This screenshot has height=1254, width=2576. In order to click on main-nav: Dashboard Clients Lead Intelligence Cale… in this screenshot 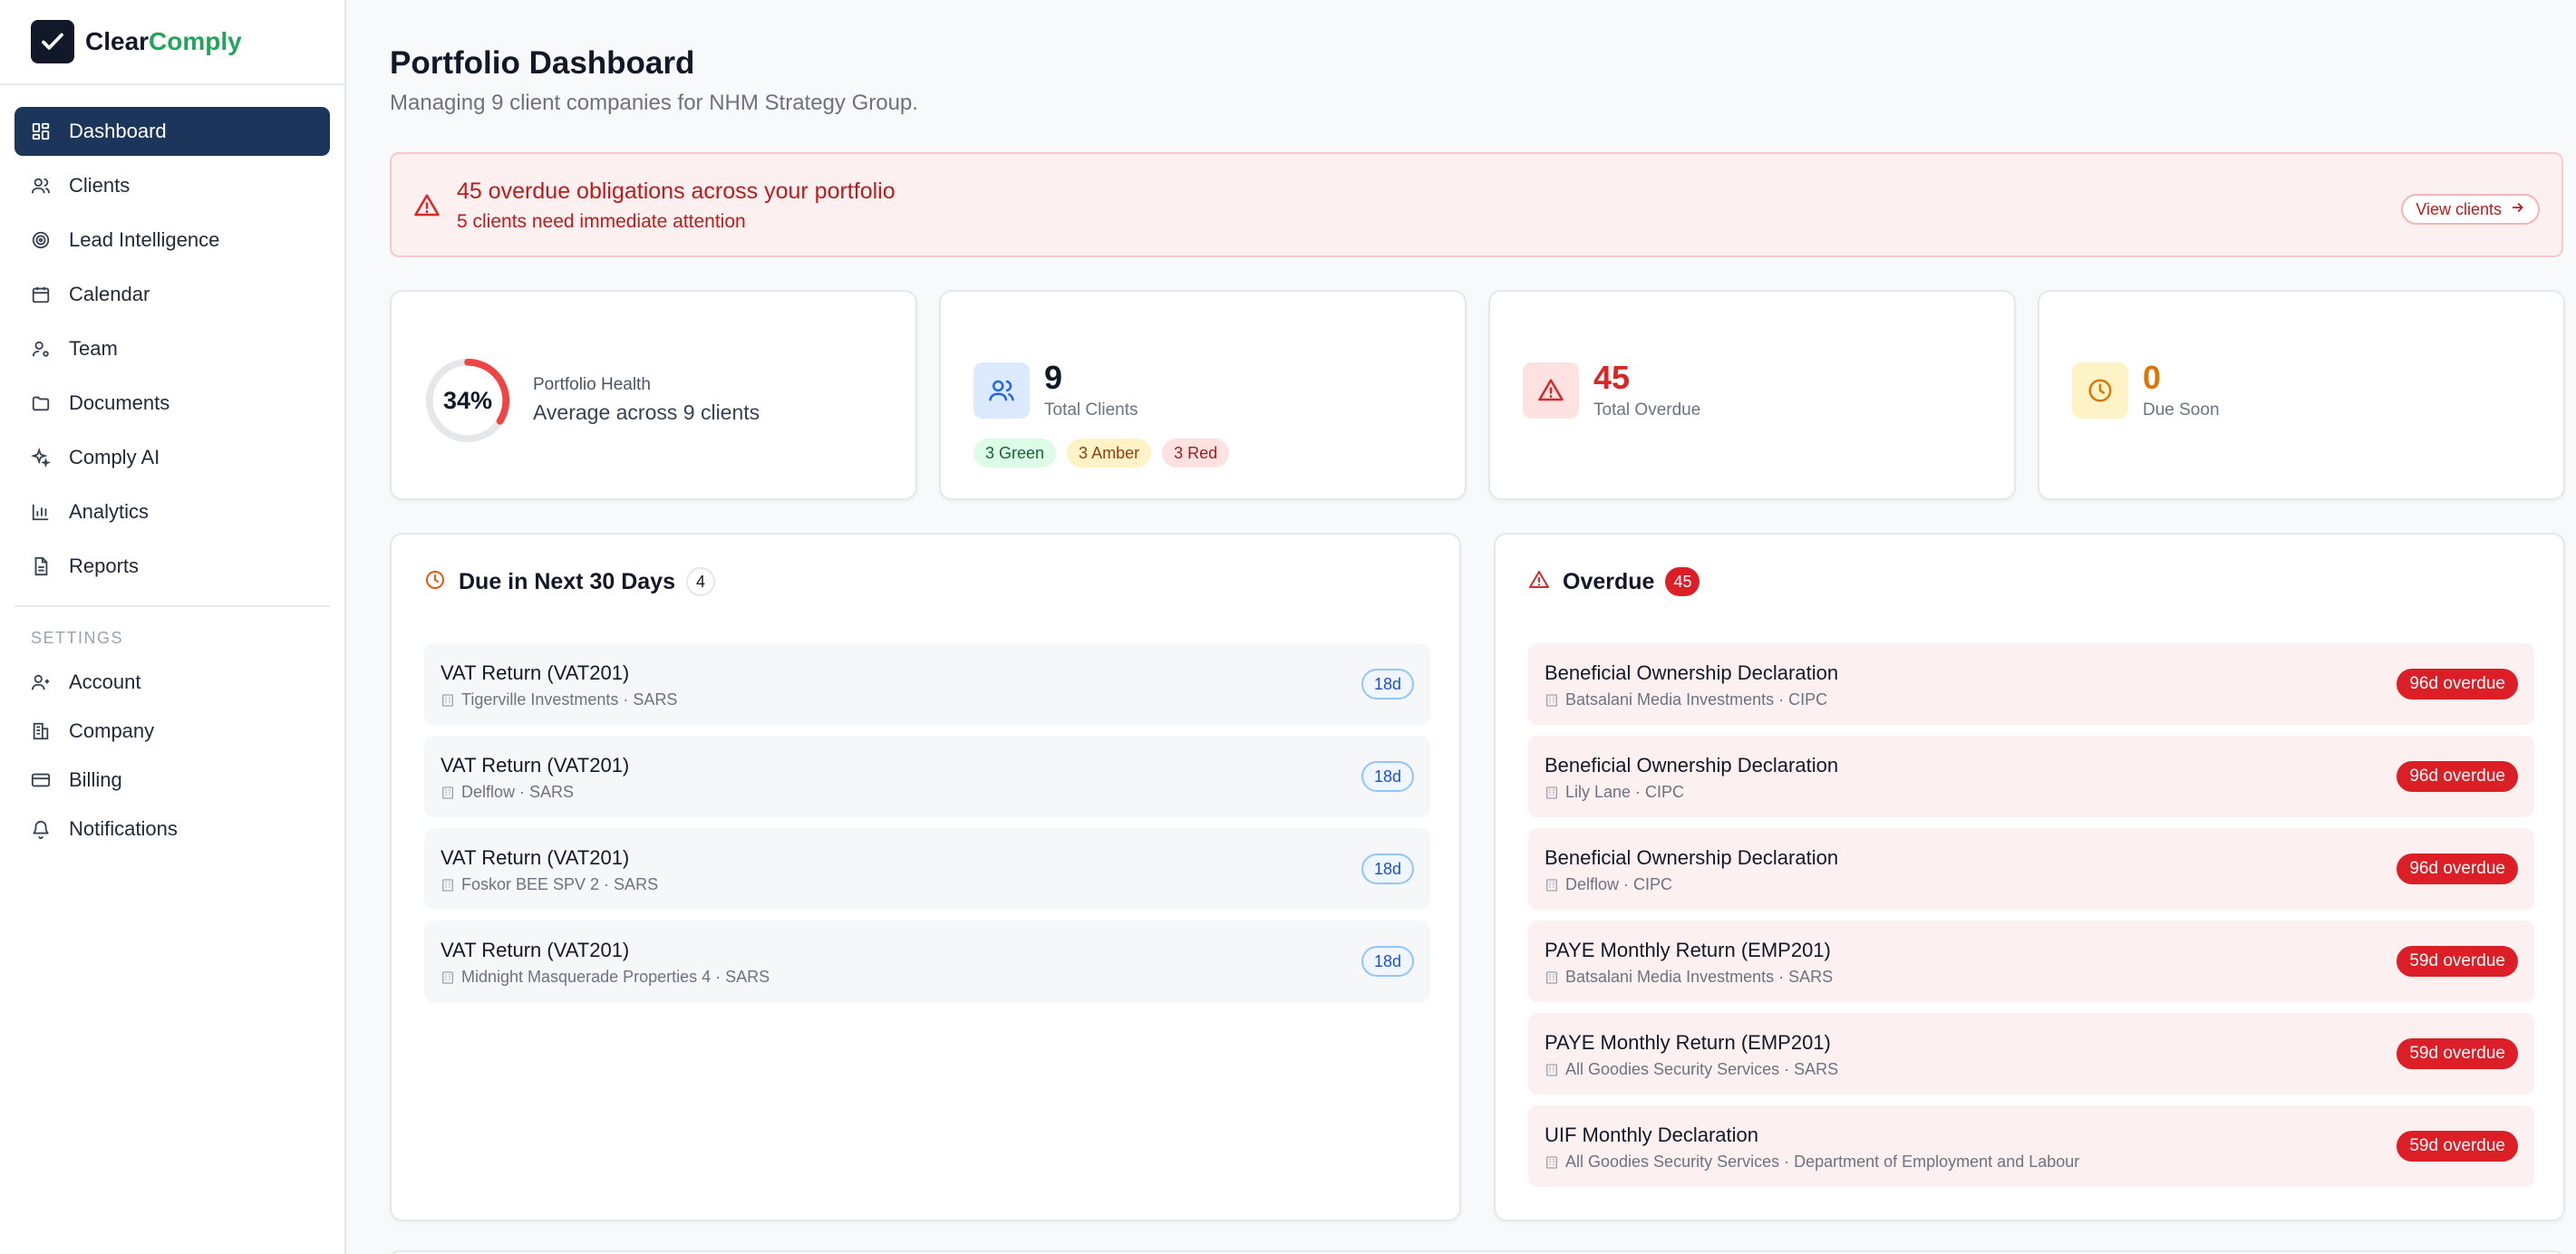, I will do `click(172, 469)`.